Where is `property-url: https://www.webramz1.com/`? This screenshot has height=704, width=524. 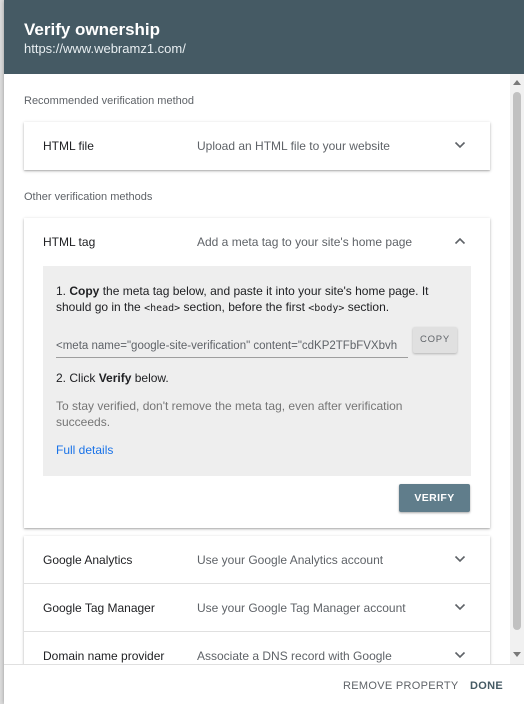
property-url: https://www.webramz1.com/ is located at coordinates (105, 48).